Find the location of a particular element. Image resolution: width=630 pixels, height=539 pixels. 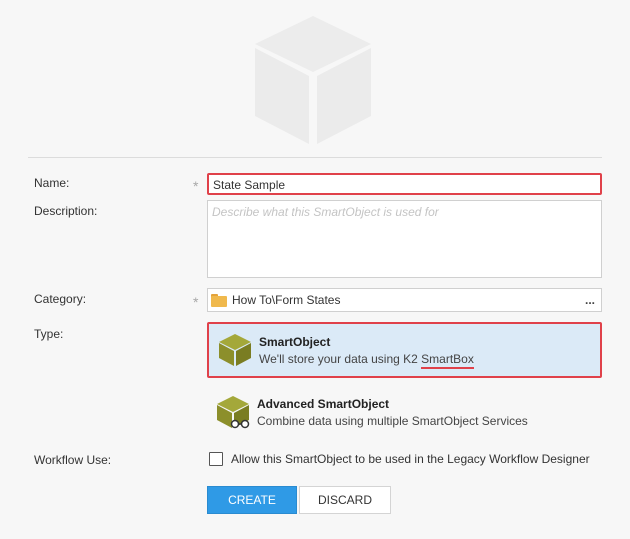

smartobject-cube-icon is located at coordinates (235, 350).